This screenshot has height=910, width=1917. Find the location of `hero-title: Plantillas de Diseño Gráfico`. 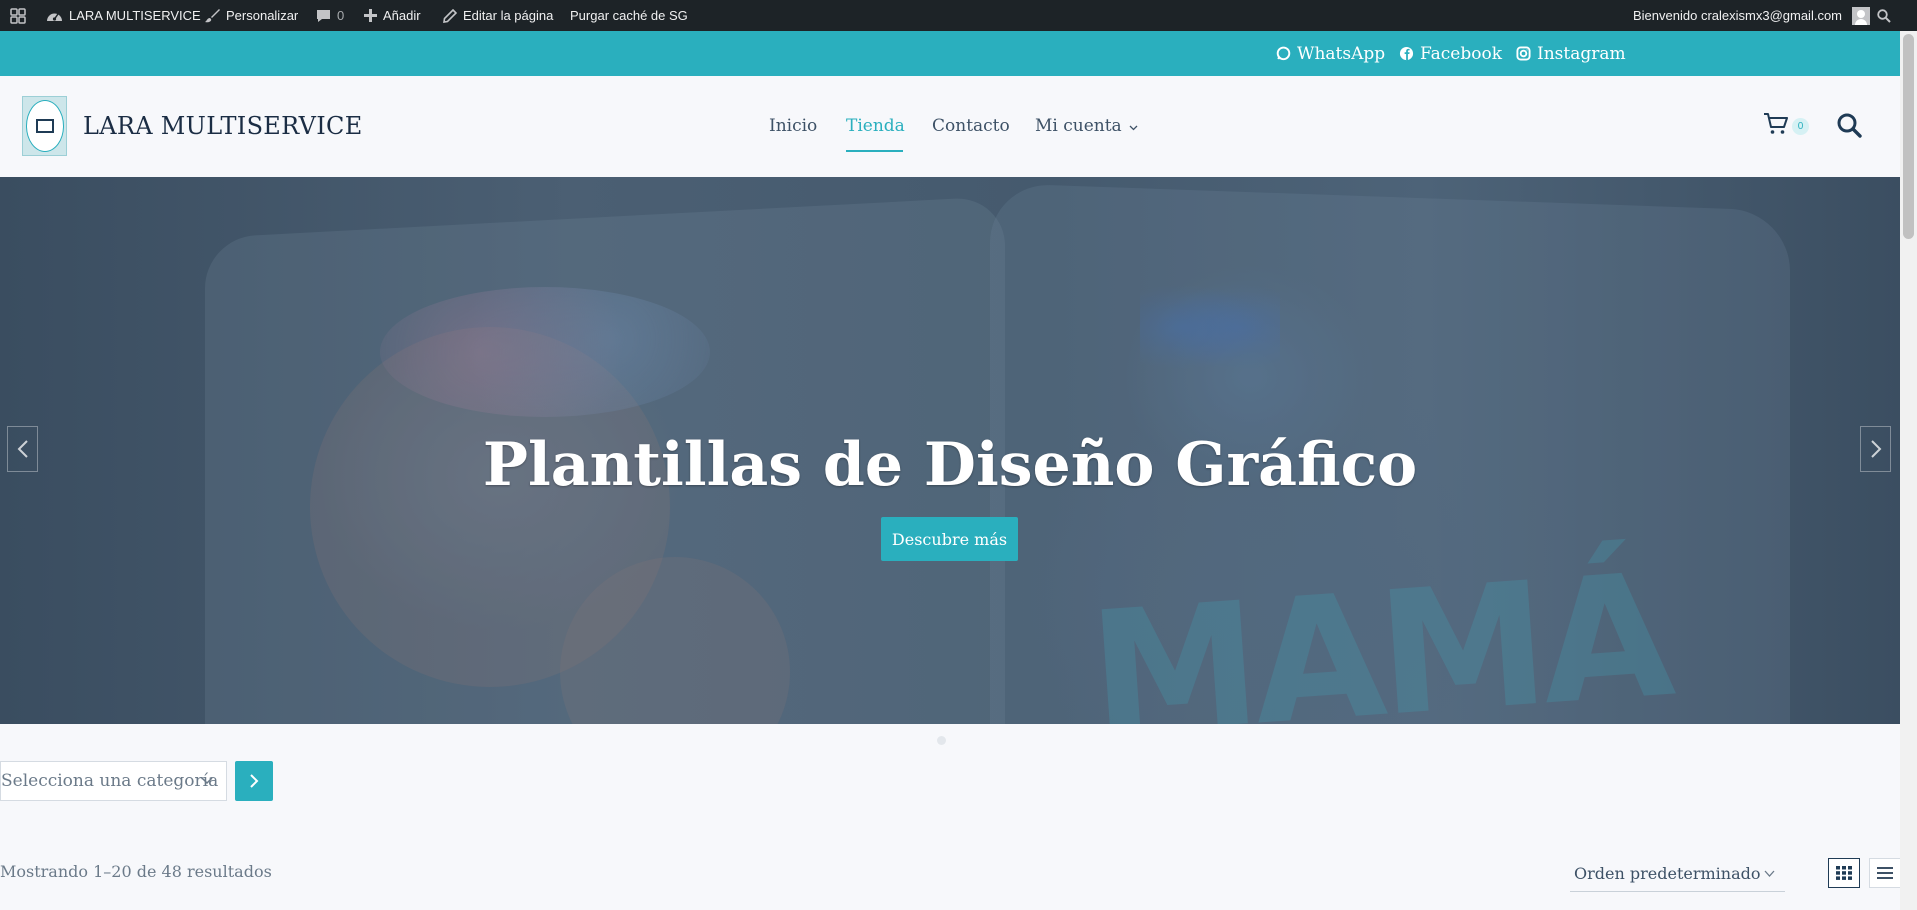

hero-title: Plantillas de Diseño Gráfico is located at coordinates (950, 465).